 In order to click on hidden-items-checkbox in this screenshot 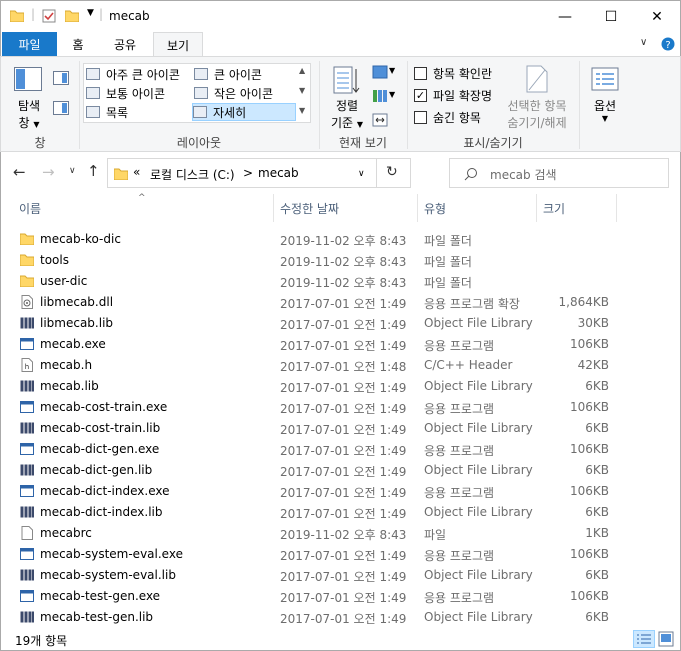, I will do `click(420, 117)`.